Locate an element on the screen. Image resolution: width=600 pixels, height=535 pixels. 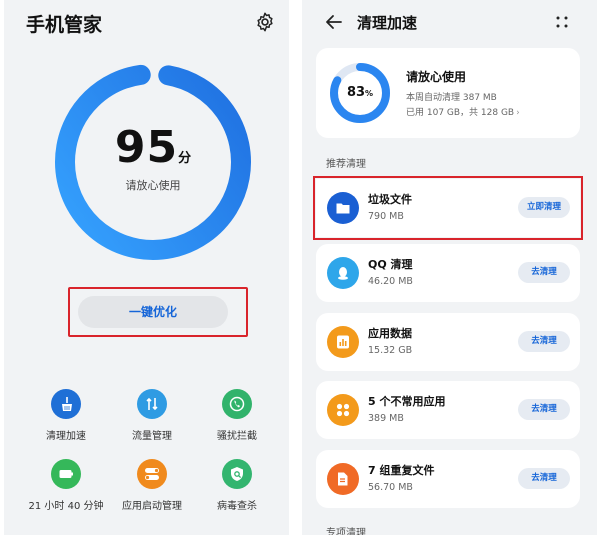
percent-value: 83 is located at coordinates (356, 92).